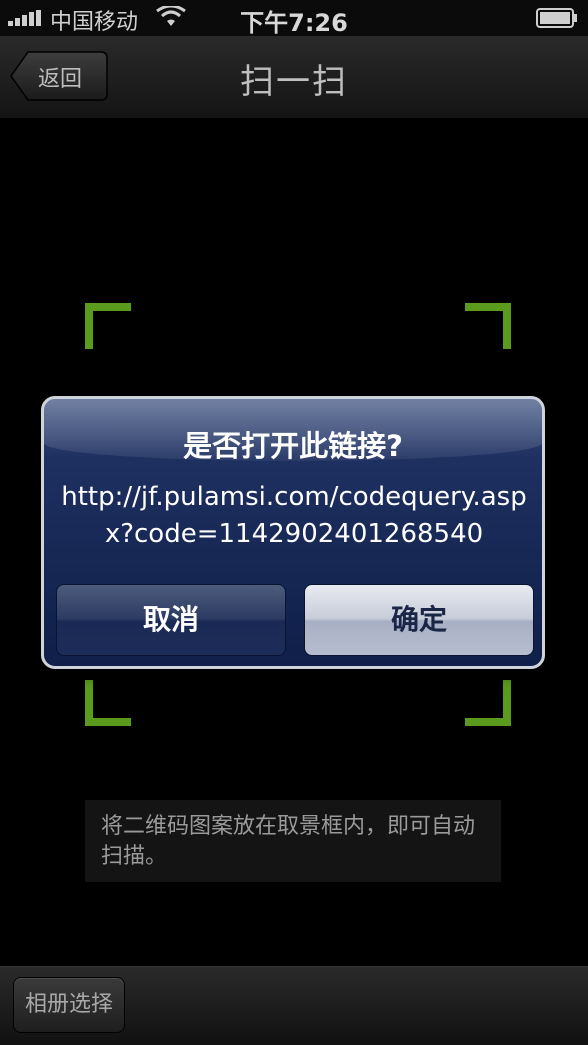 Image resolution: width=588 pixels, height=1045 pixels. I want to click on navigation-bar: 返回 扫一扫, so click(294, 77).